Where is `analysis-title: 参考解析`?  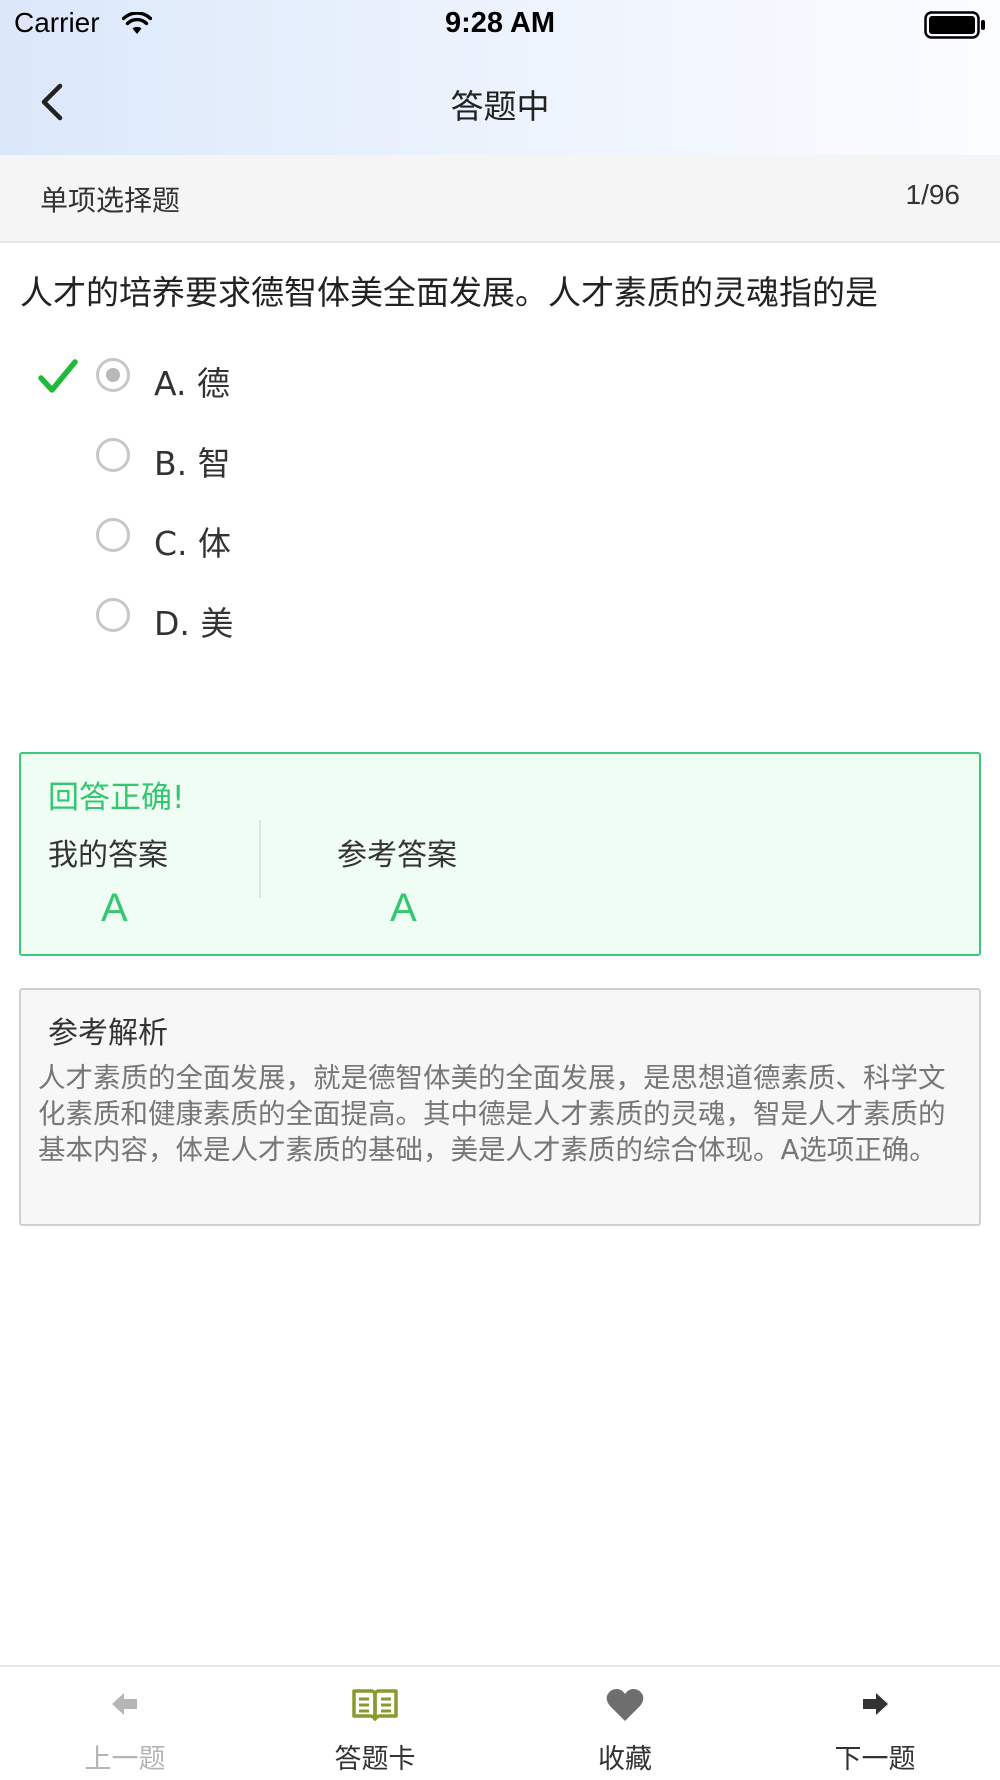
analysis-title: 参考解析 is located at coordinates (108, 1033).